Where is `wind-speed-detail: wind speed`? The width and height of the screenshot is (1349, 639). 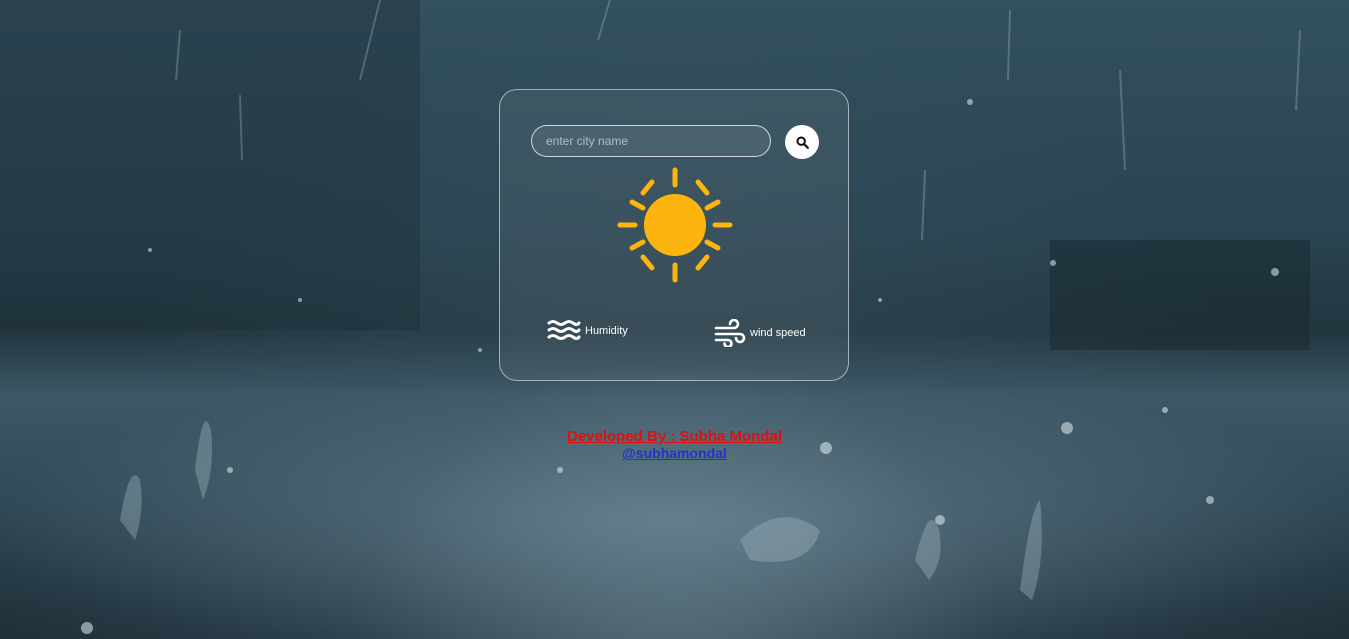 wind-speed-detail: wind speed is located at coordinates (760, 333).